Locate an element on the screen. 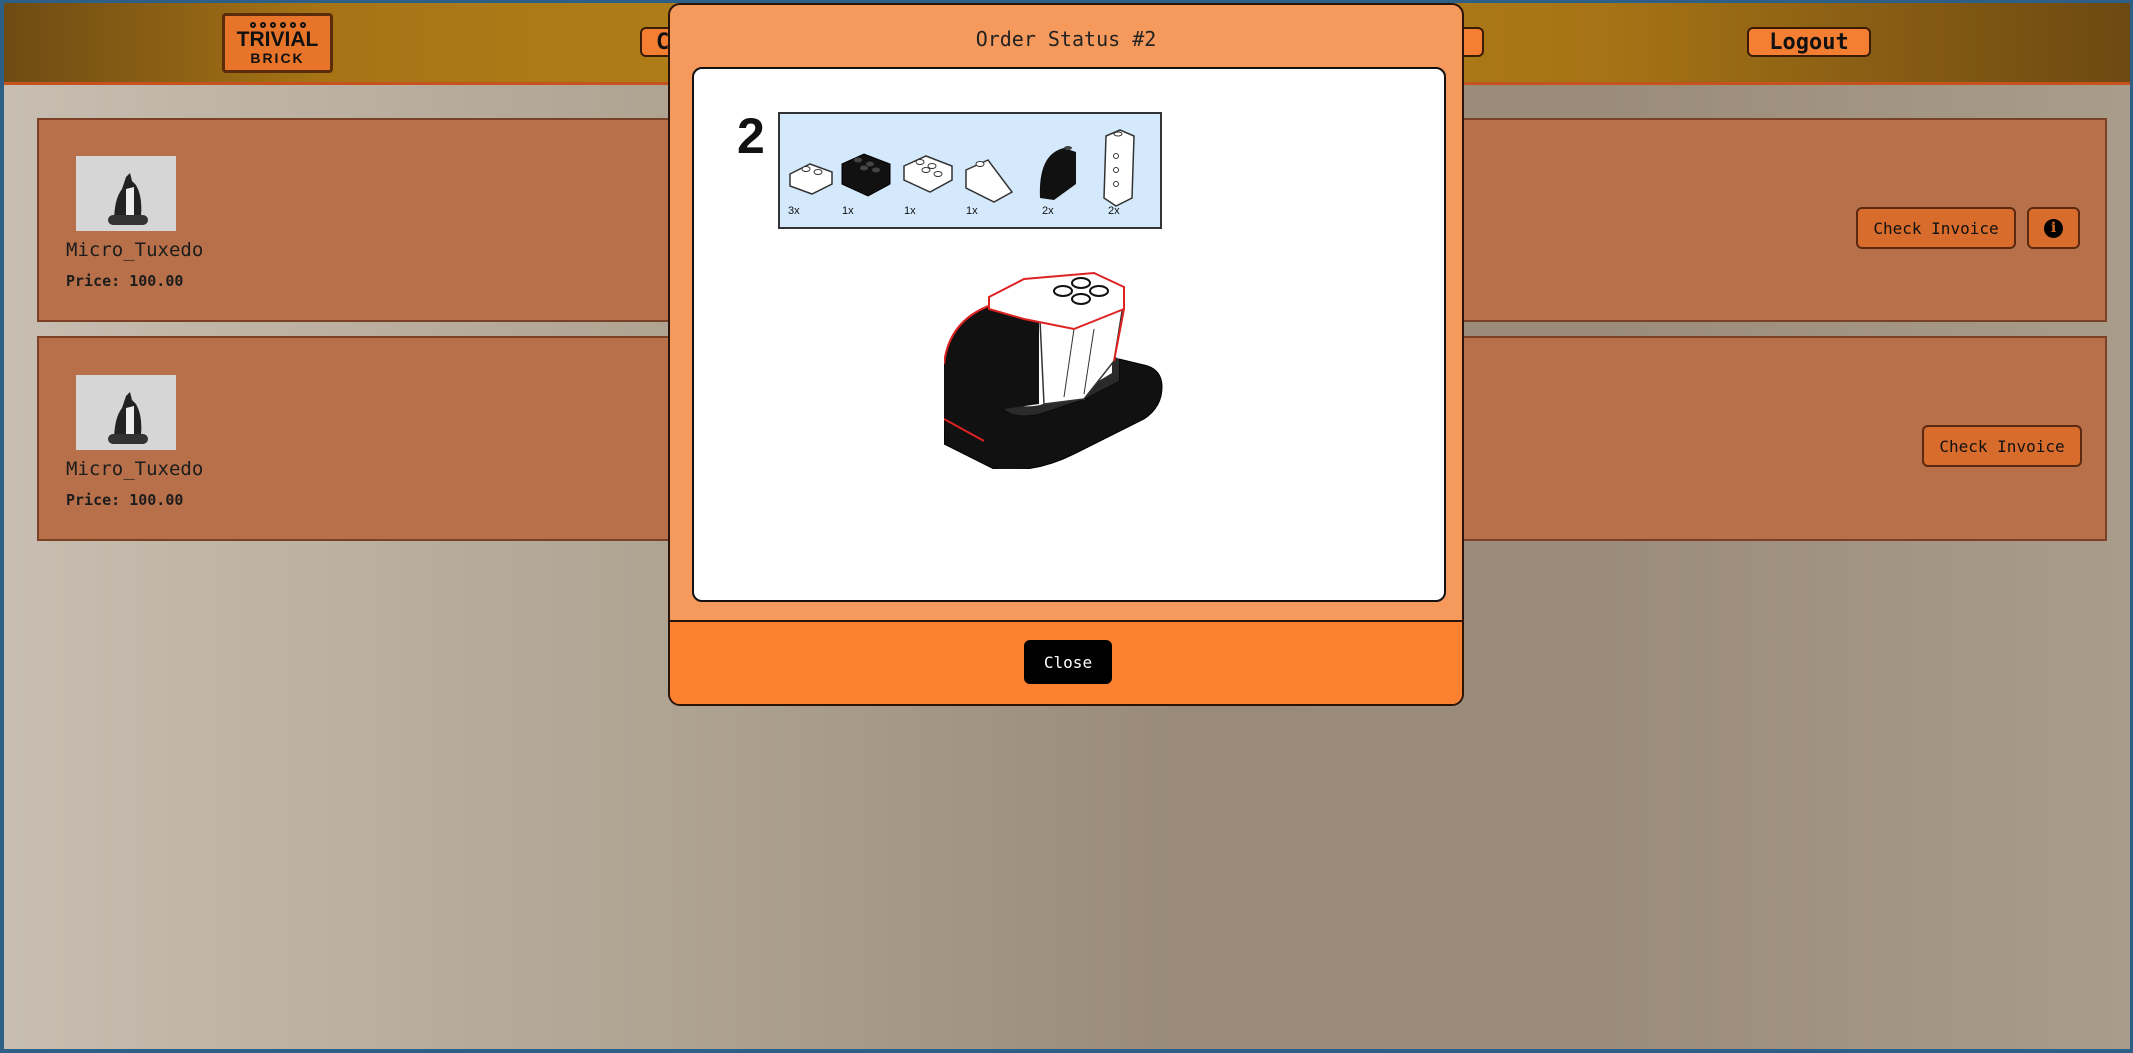 This screenshot has height=1053, width=2133. close-button: Close is located at coordinates (1068, 662).